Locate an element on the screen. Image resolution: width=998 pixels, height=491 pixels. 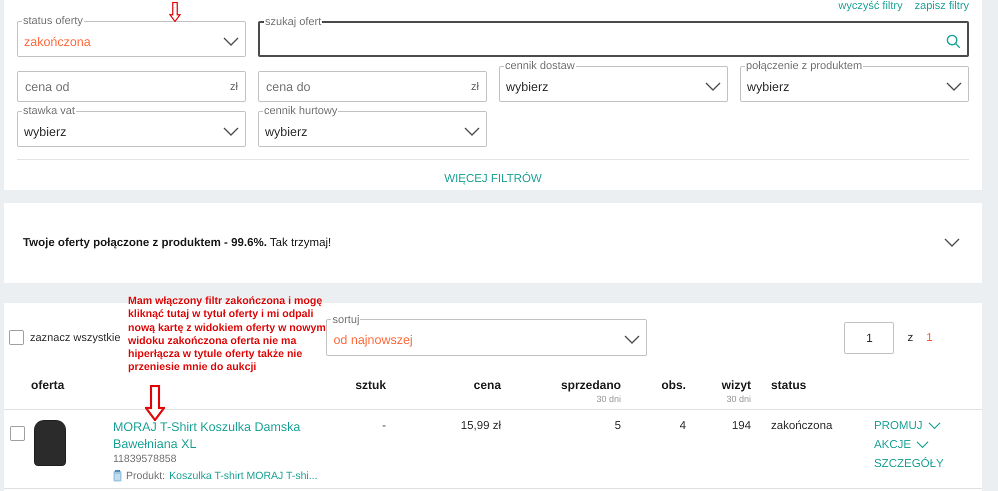
dropdown-value: od najnowszej is located at coordinates (373, 340).